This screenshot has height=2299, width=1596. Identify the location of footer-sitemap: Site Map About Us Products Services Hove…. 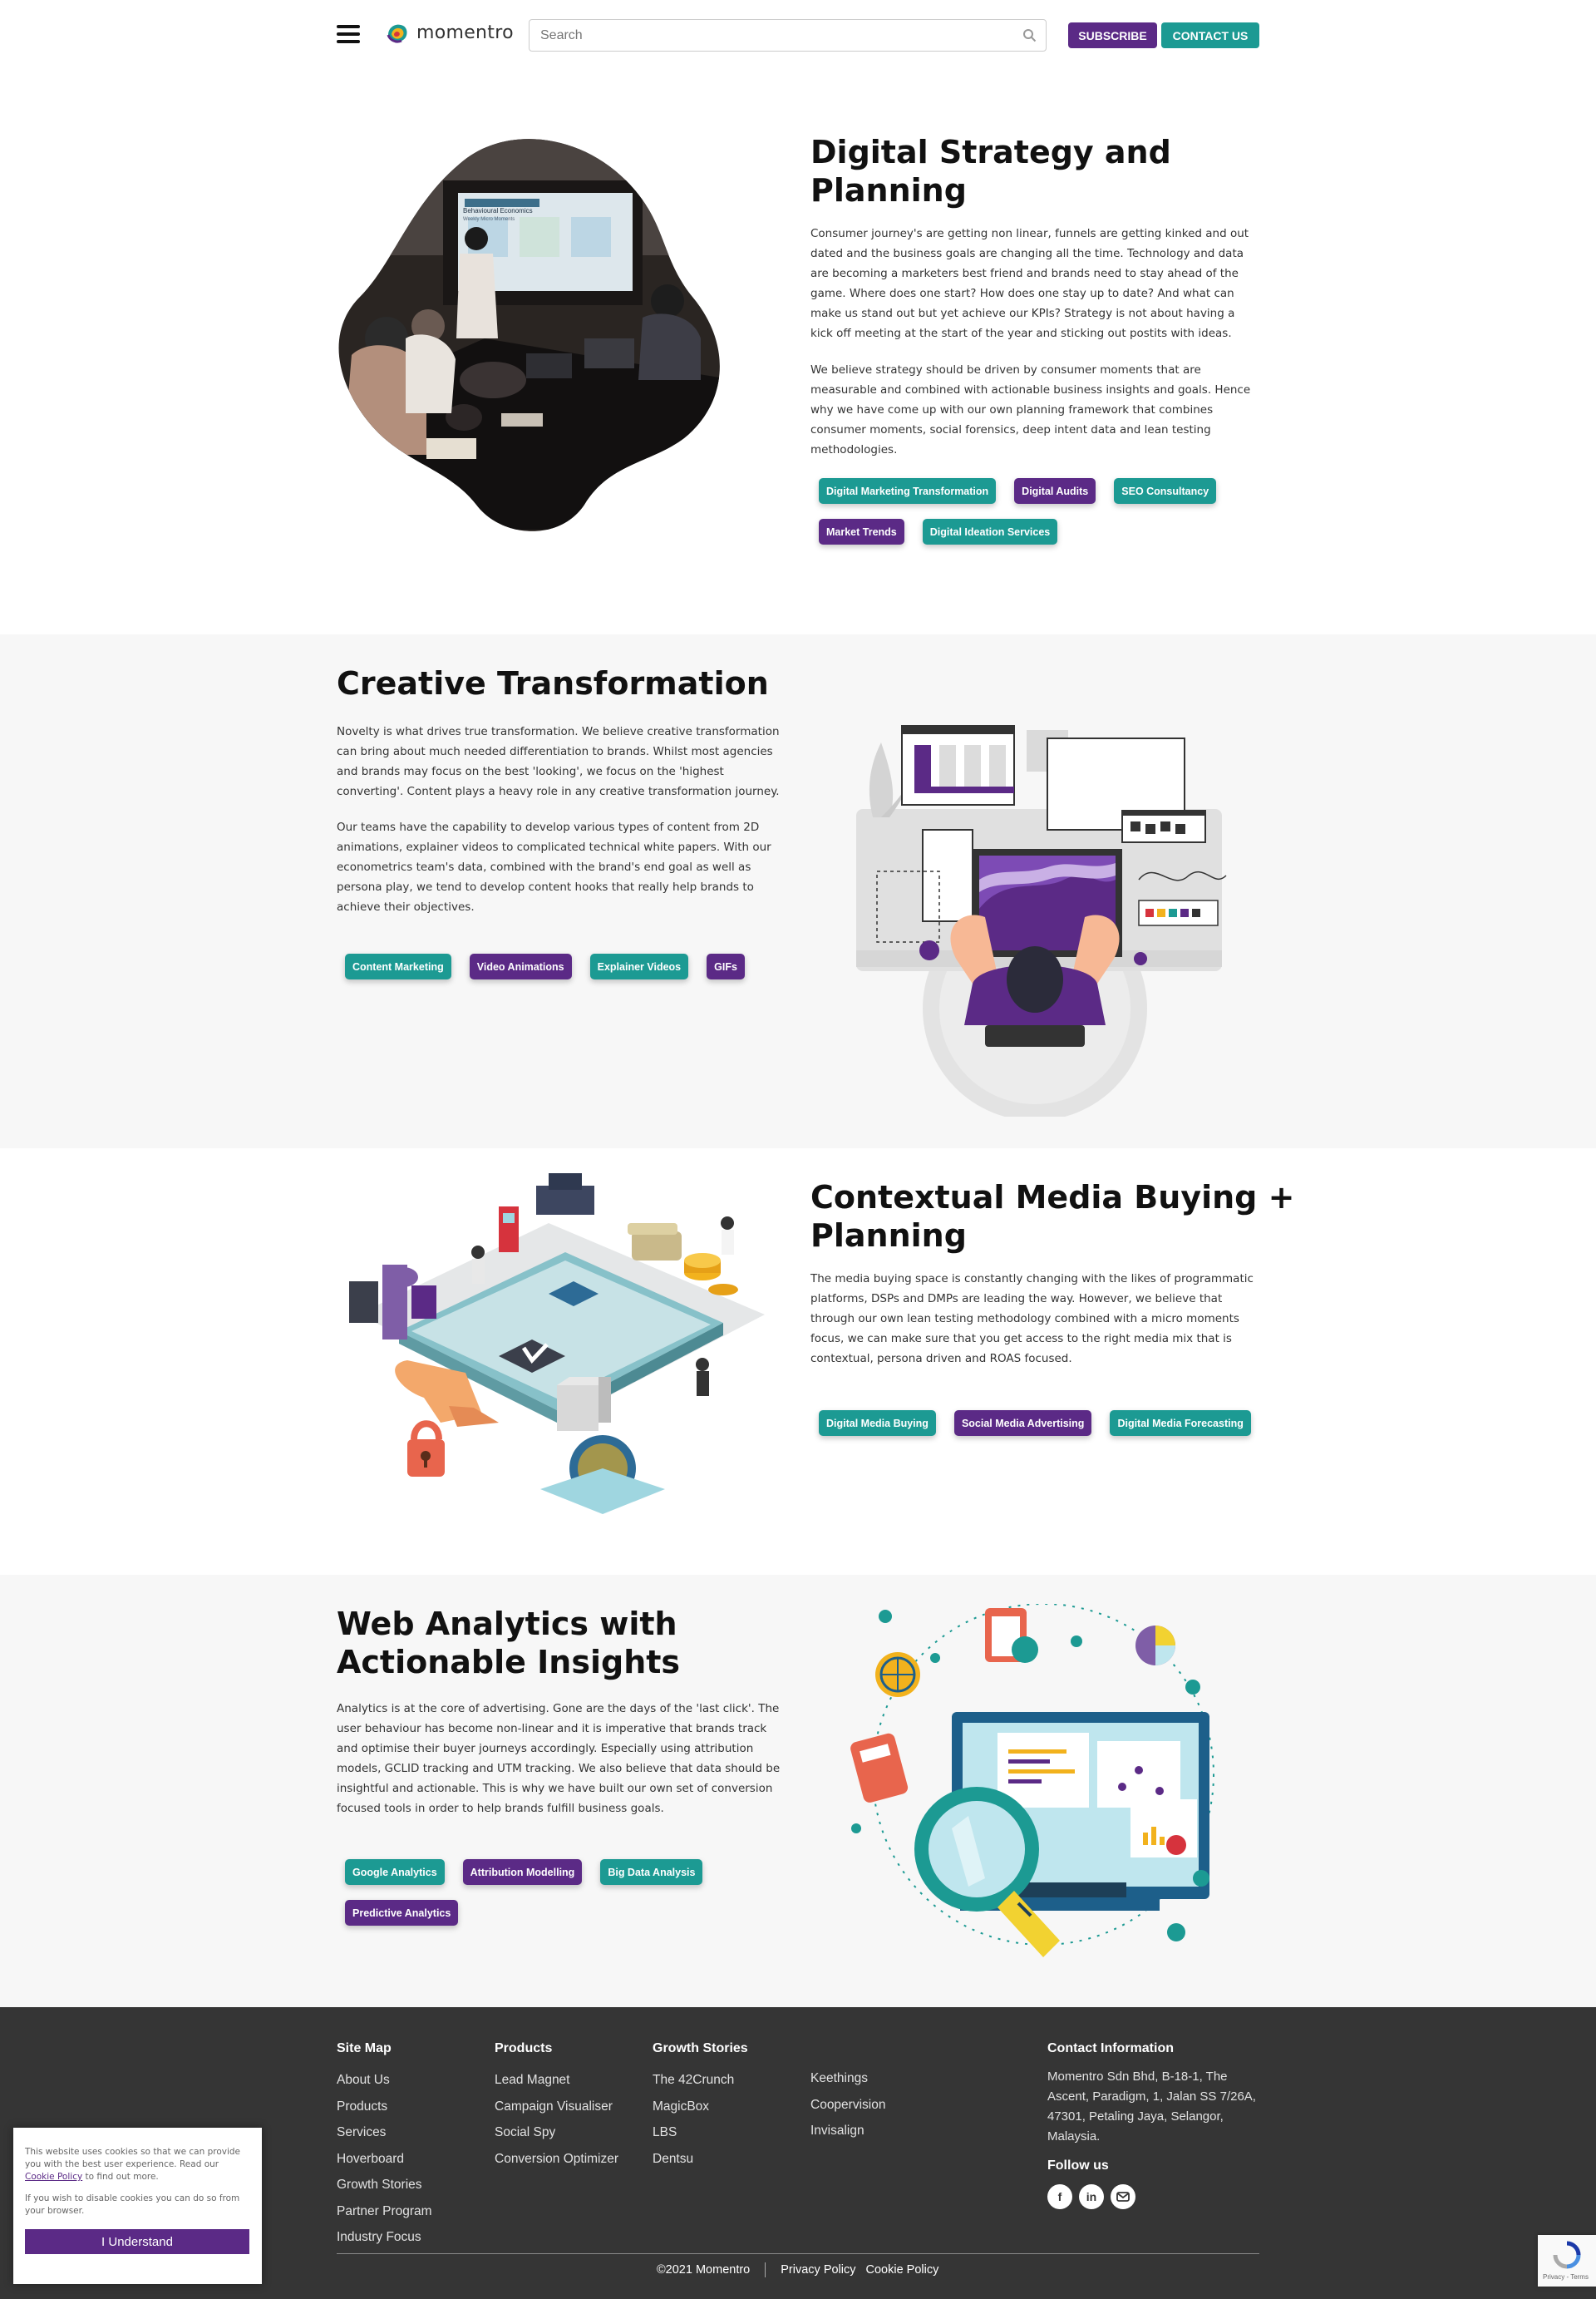
(384, 2146).